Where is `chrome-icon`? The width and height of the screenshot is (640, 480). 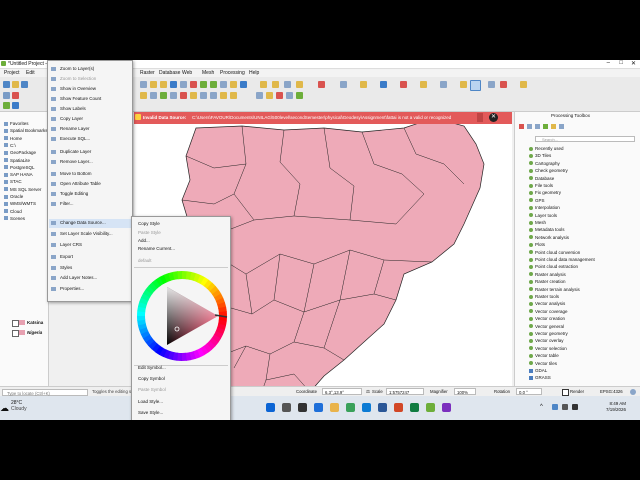 chrome-icon is located at coordinates (350, 407).